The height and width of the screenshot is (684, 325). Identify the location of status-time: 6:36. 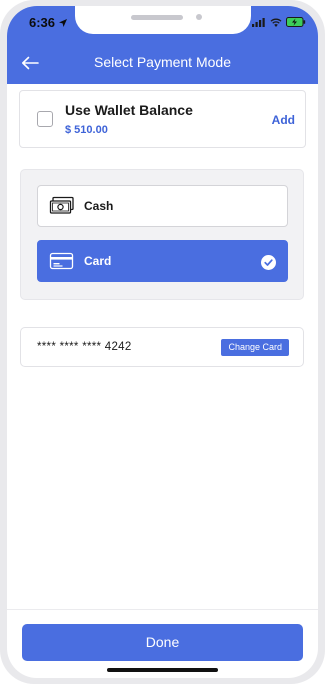
(48, 22).